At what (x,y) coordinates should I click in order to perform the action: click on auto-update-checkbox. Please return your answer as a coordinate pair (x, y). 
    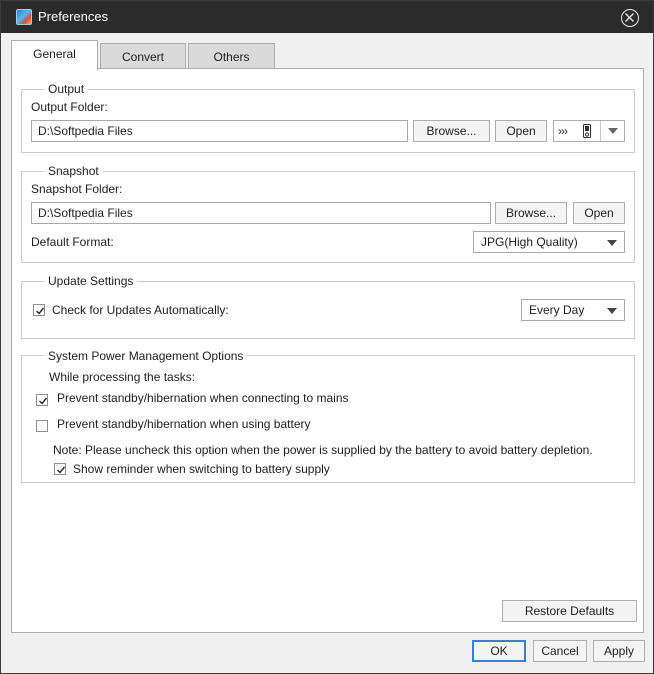
    Looking at the image, I should click on (39, 310).